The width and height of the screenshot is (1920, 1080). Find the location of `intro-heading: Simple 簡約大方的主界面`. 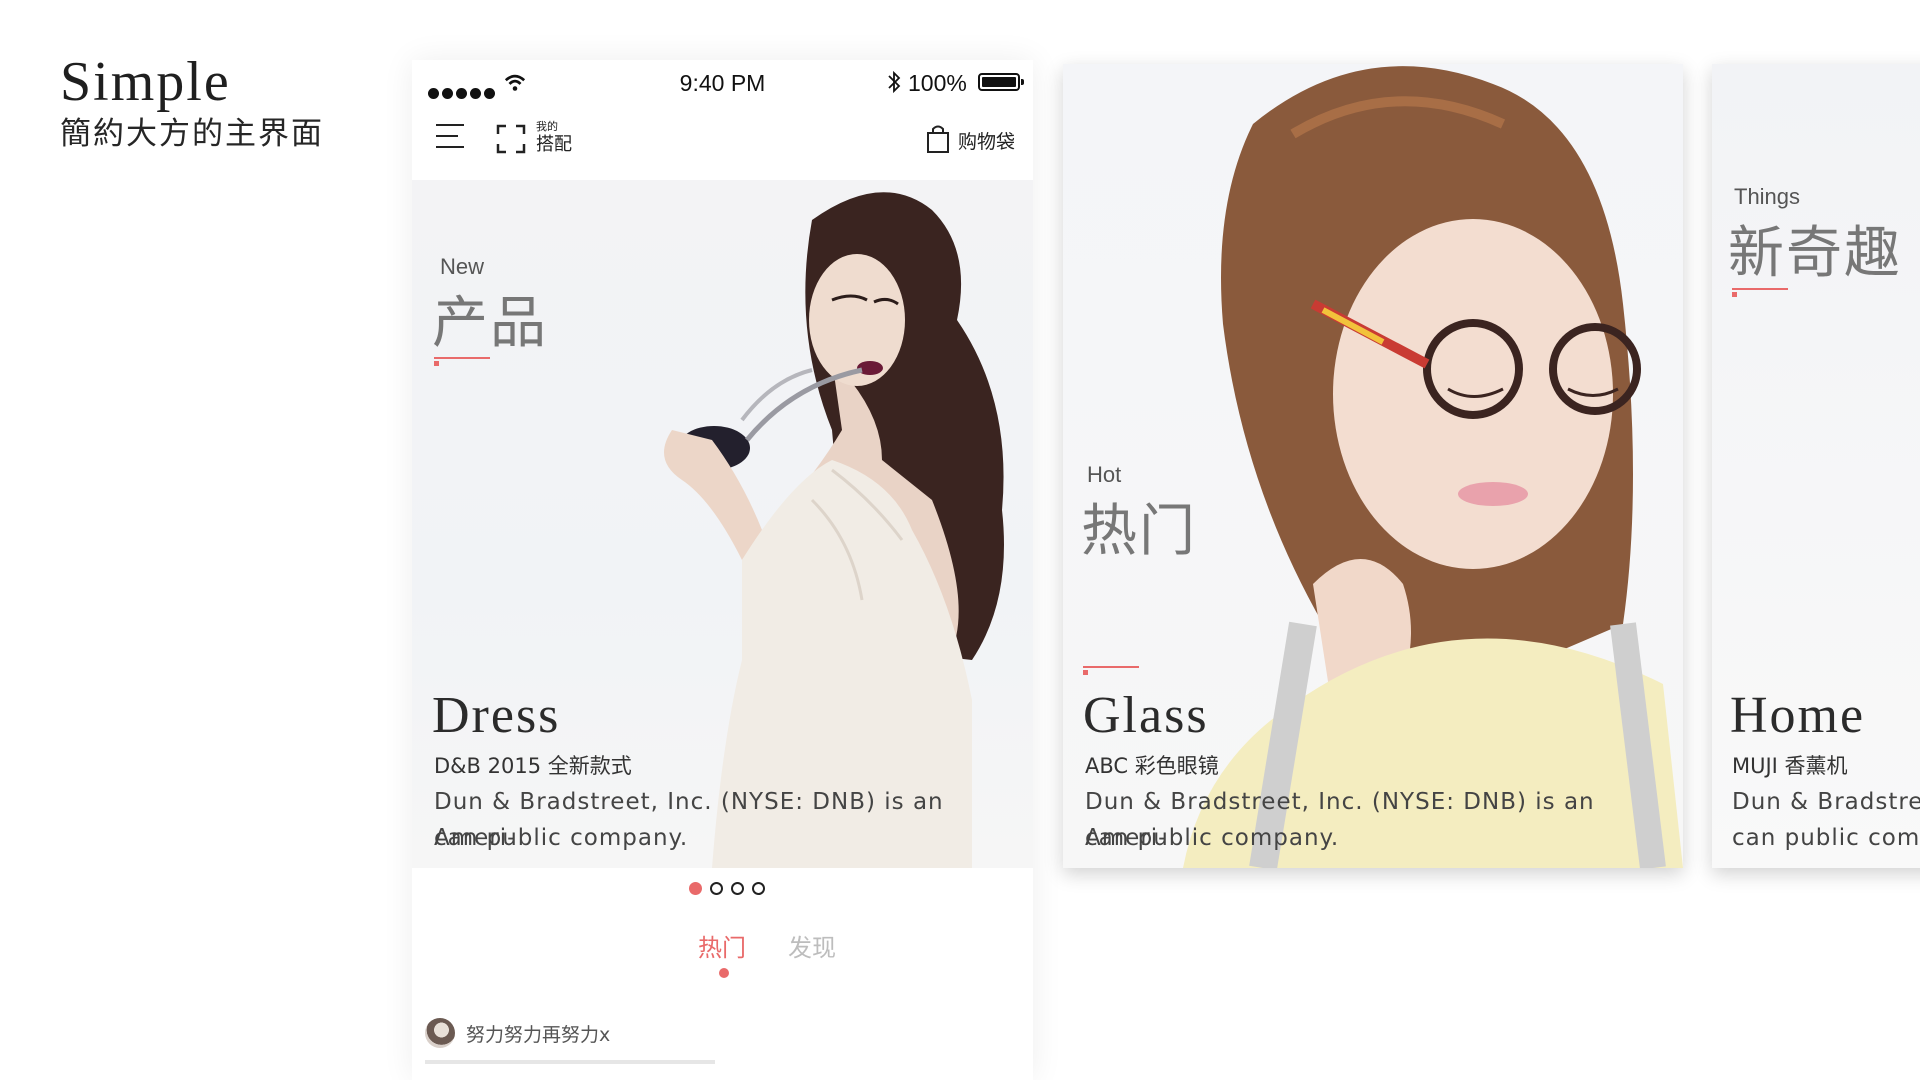

intro-heading: Simple 簡約大方的主界面 is located at coordinates (192, 102).